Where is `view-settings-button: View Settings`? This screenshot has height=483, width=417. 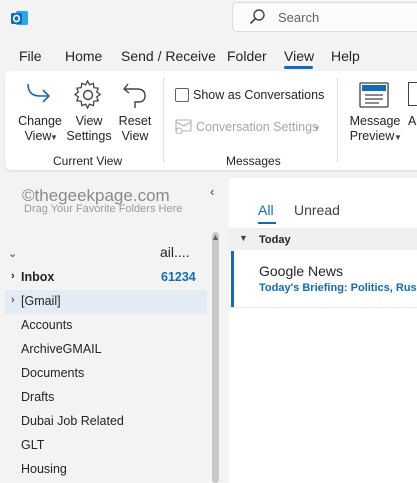
view-settings-button: View Settings is located at coordinates (89, 112).